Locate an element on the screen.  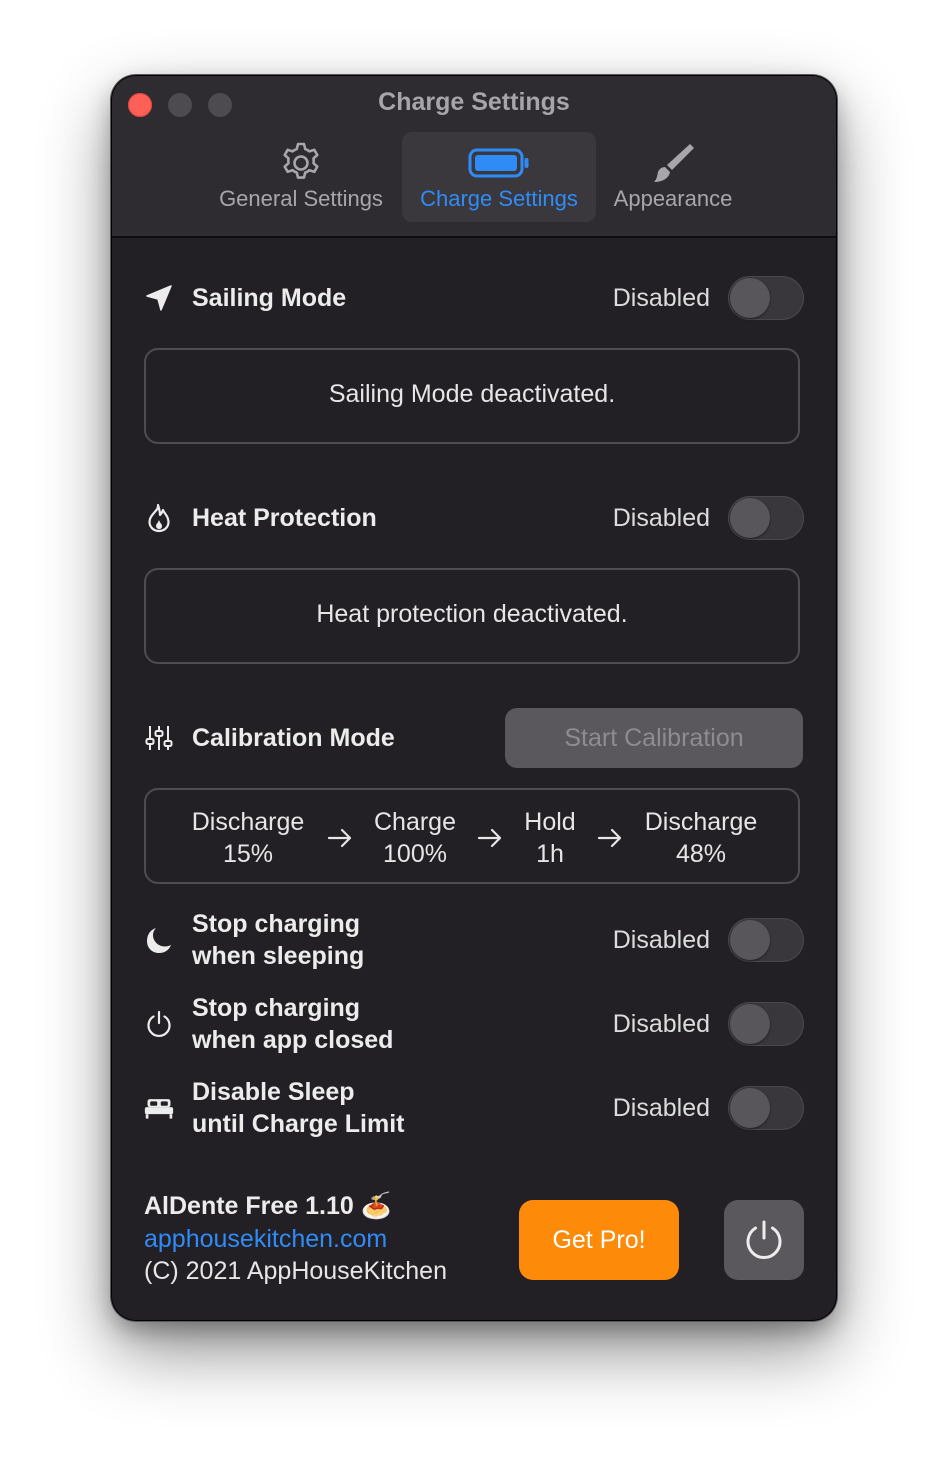
disable-sleep-toggle is located at coordinates (766, 1108).